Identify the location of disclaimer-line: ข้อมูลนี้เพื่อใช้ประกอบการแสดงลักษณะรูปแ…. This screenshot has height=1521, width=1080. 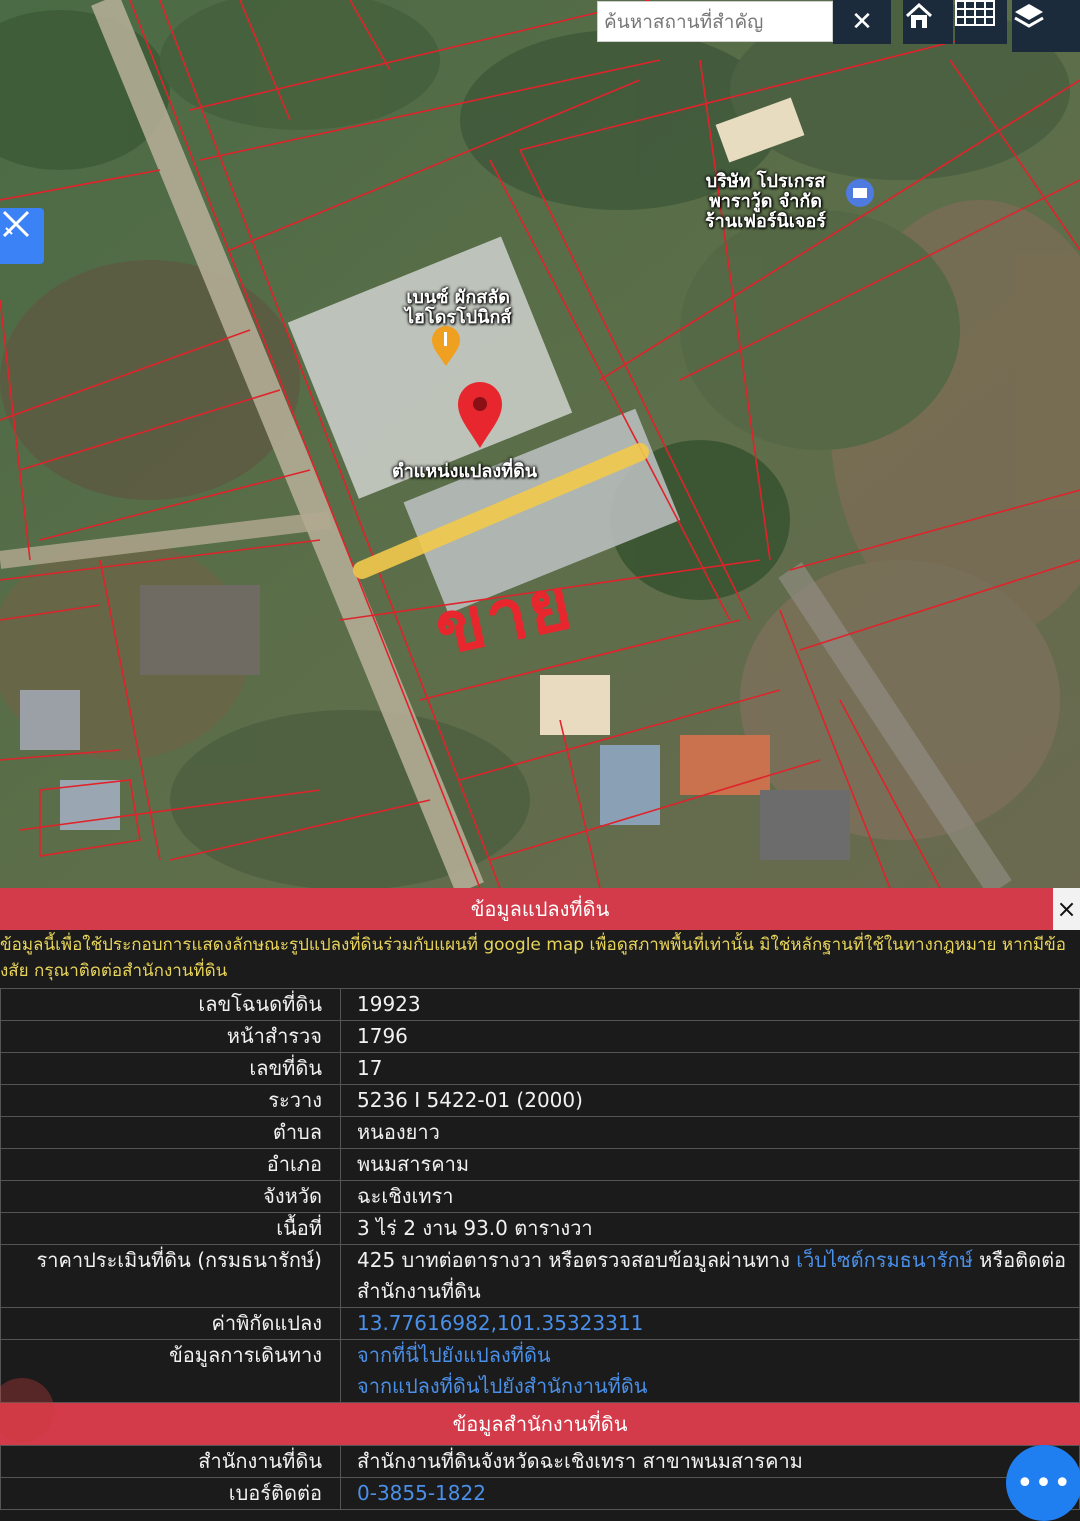
(533, 945).